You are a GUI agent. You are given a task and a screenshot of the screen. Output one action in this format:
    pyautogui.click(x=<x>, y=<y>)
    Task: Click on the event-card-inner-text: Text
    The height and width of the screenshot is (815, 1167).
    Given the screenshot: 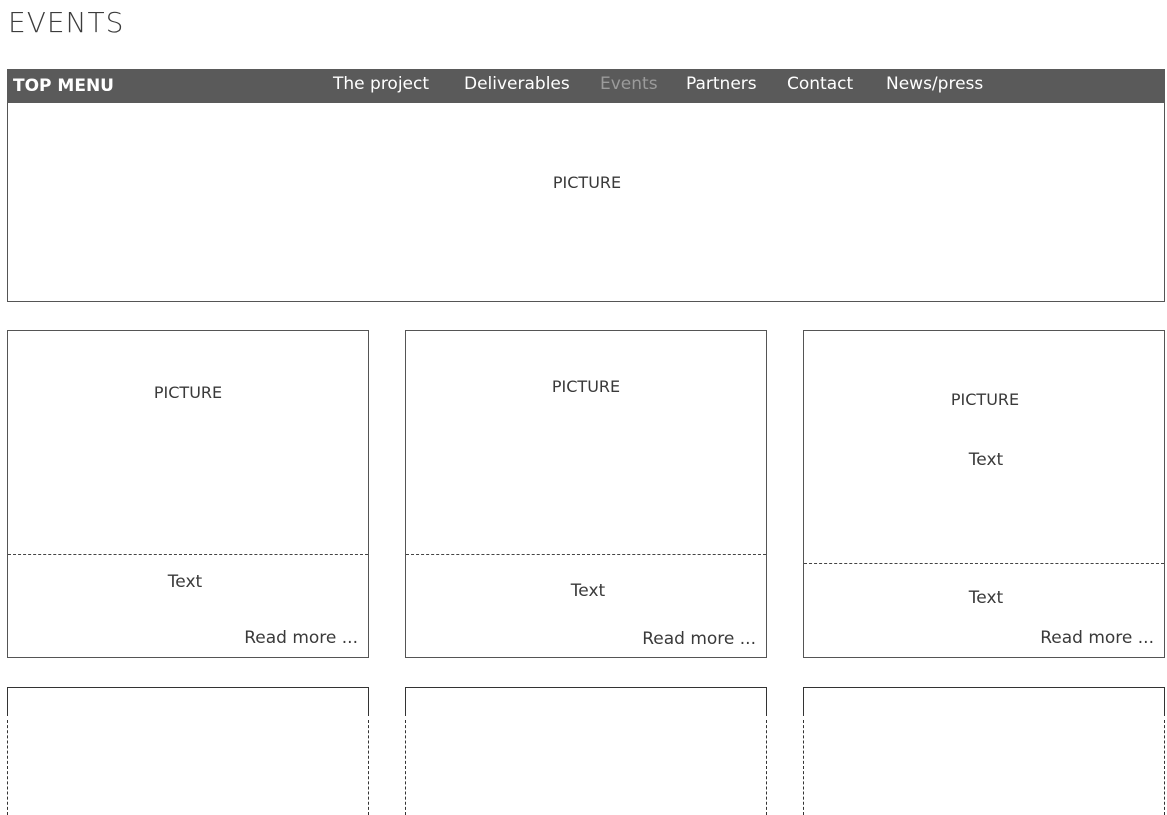 What is the action you would take?
    pyautogui.click(x=986, y=460)
    